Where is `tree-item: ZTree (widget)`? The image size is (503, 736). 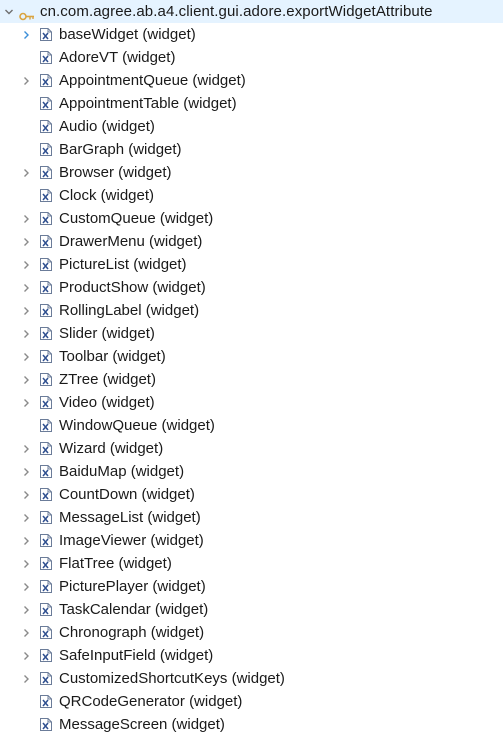 tree-item: ZTree (widget) is located at coordinates (251, 379).